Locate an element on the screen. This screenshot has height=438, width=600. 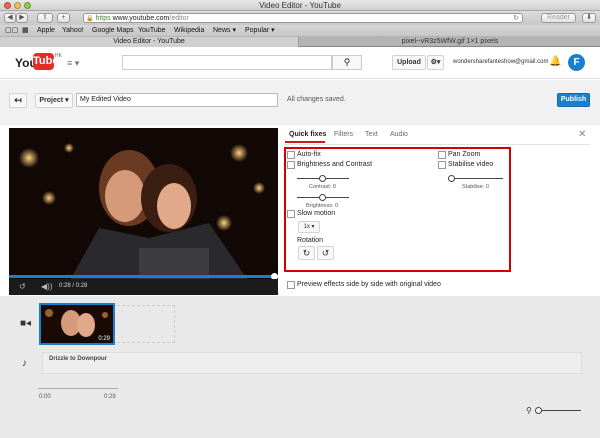
ruler-end: 0:29 is located at coordinates (110, 397).